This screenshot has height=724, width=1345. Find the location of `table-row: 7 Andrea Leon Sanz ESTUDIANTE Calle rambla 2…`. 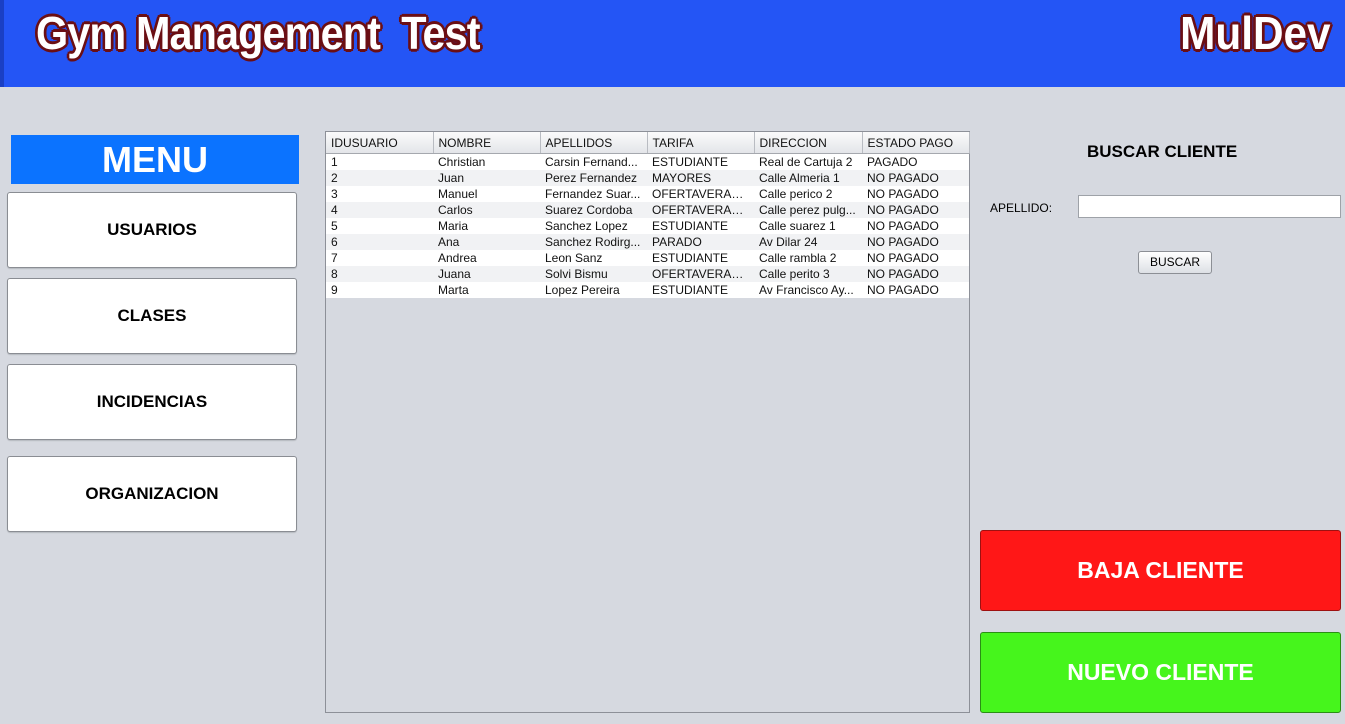

table-row: 7 Andrea Leon Sanz ESTUDIANTE Calle rambla 2… is located at coordinates (647, 258).